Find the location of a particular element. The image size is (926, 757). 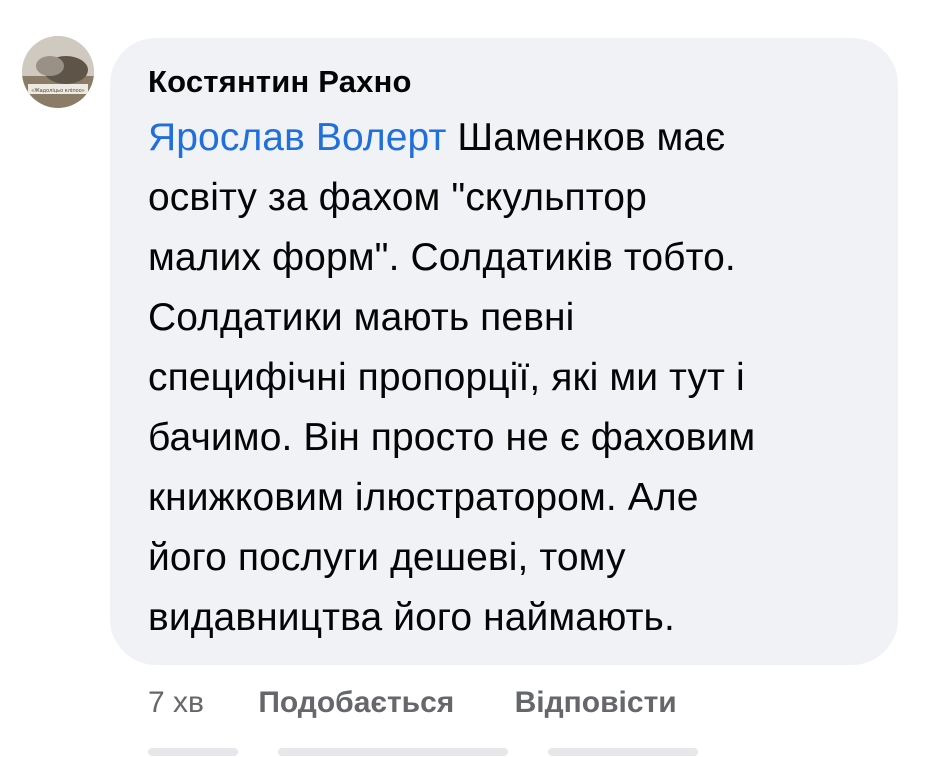

comment-line: малих форм". Солдатиків тобто. is located at coordinates (442, 257).